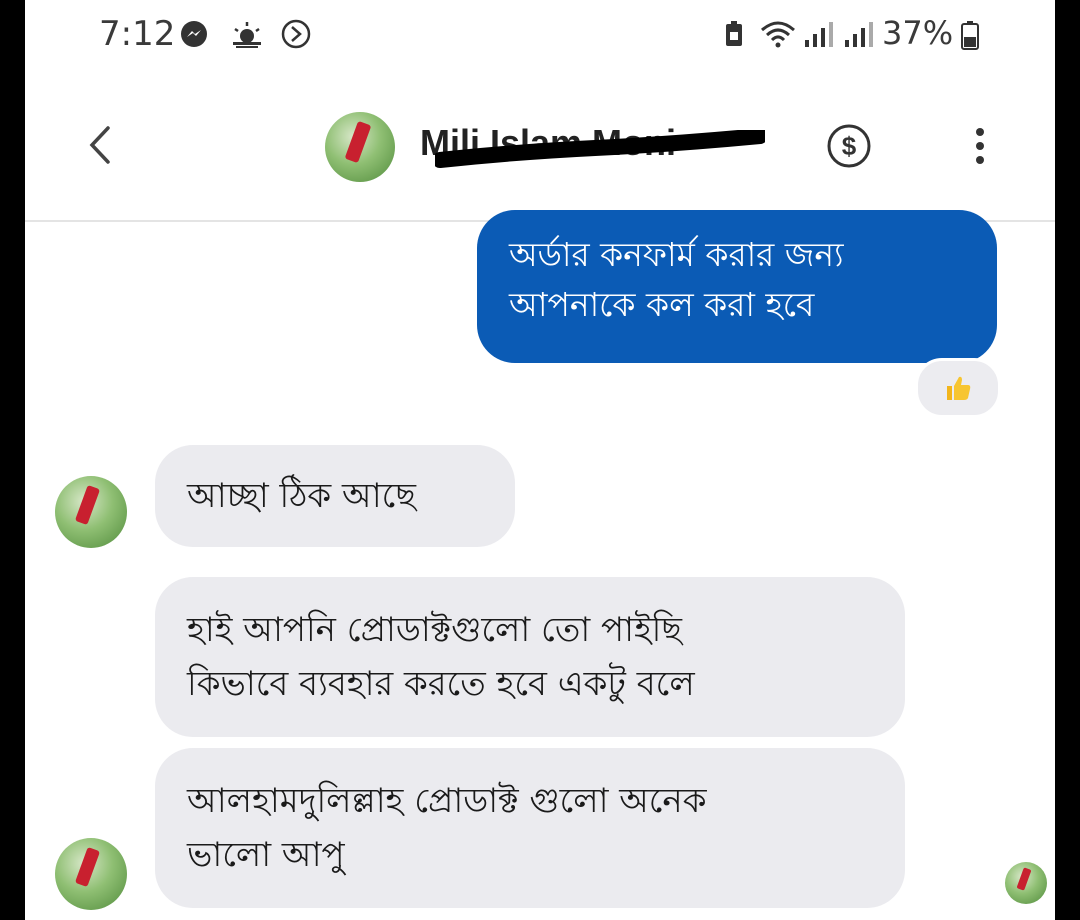 This screenshot has width=1080, height=920. Describe the element at coordinates (247, 34) in the screenshot. I see `weather-icon` at that location.